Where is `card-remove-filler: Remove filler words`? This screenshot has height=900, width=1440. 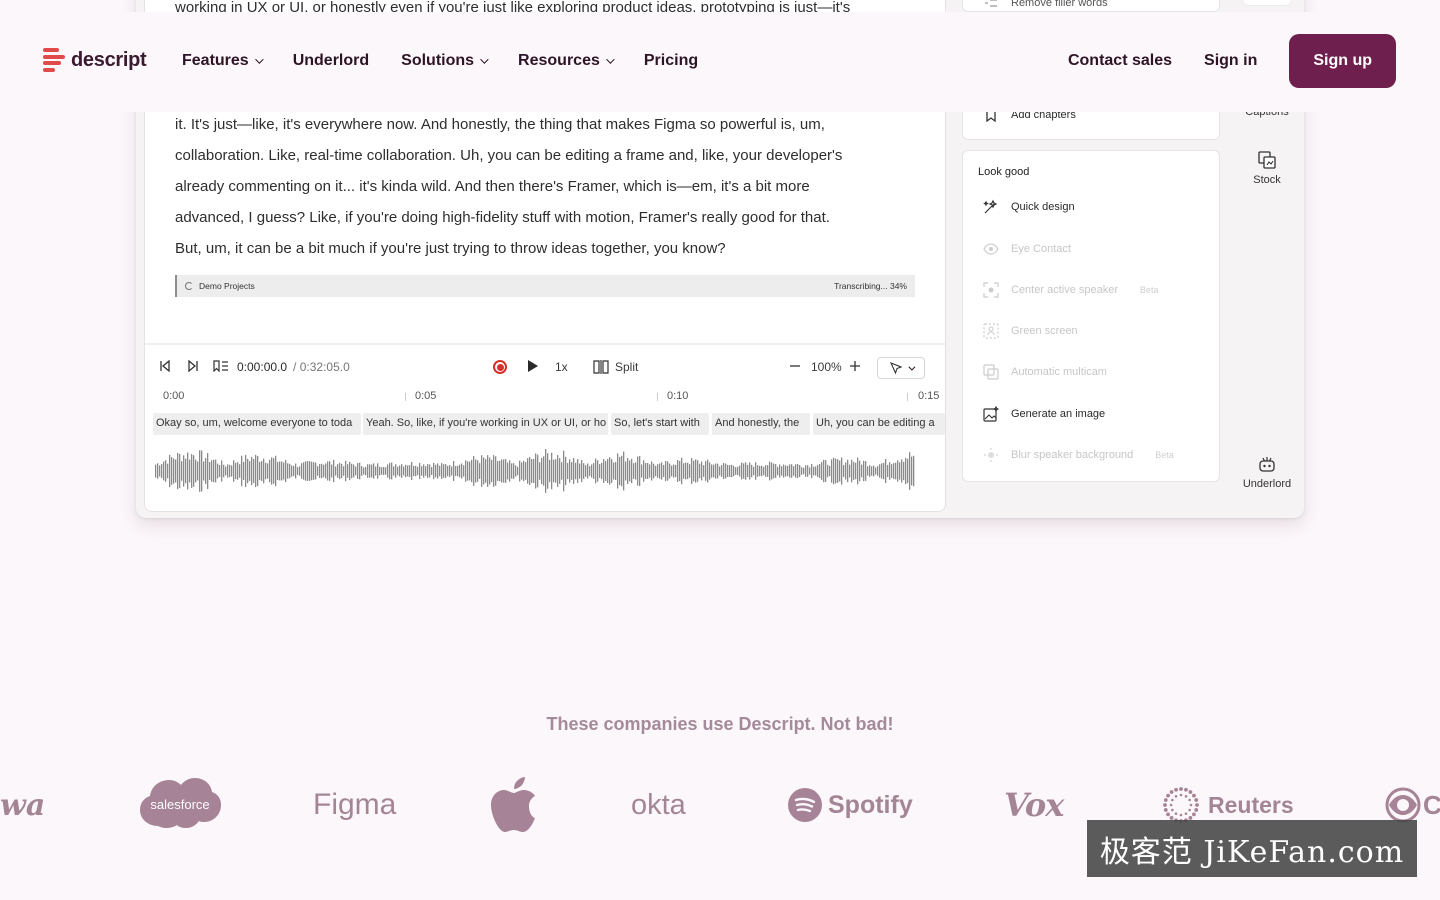 card-remove-filler: Remove filler words is located at coordinates (1091, 6).